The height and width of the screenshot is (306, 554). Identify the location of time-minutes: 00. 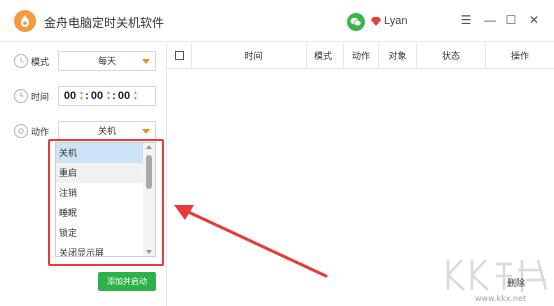
(97, 96).